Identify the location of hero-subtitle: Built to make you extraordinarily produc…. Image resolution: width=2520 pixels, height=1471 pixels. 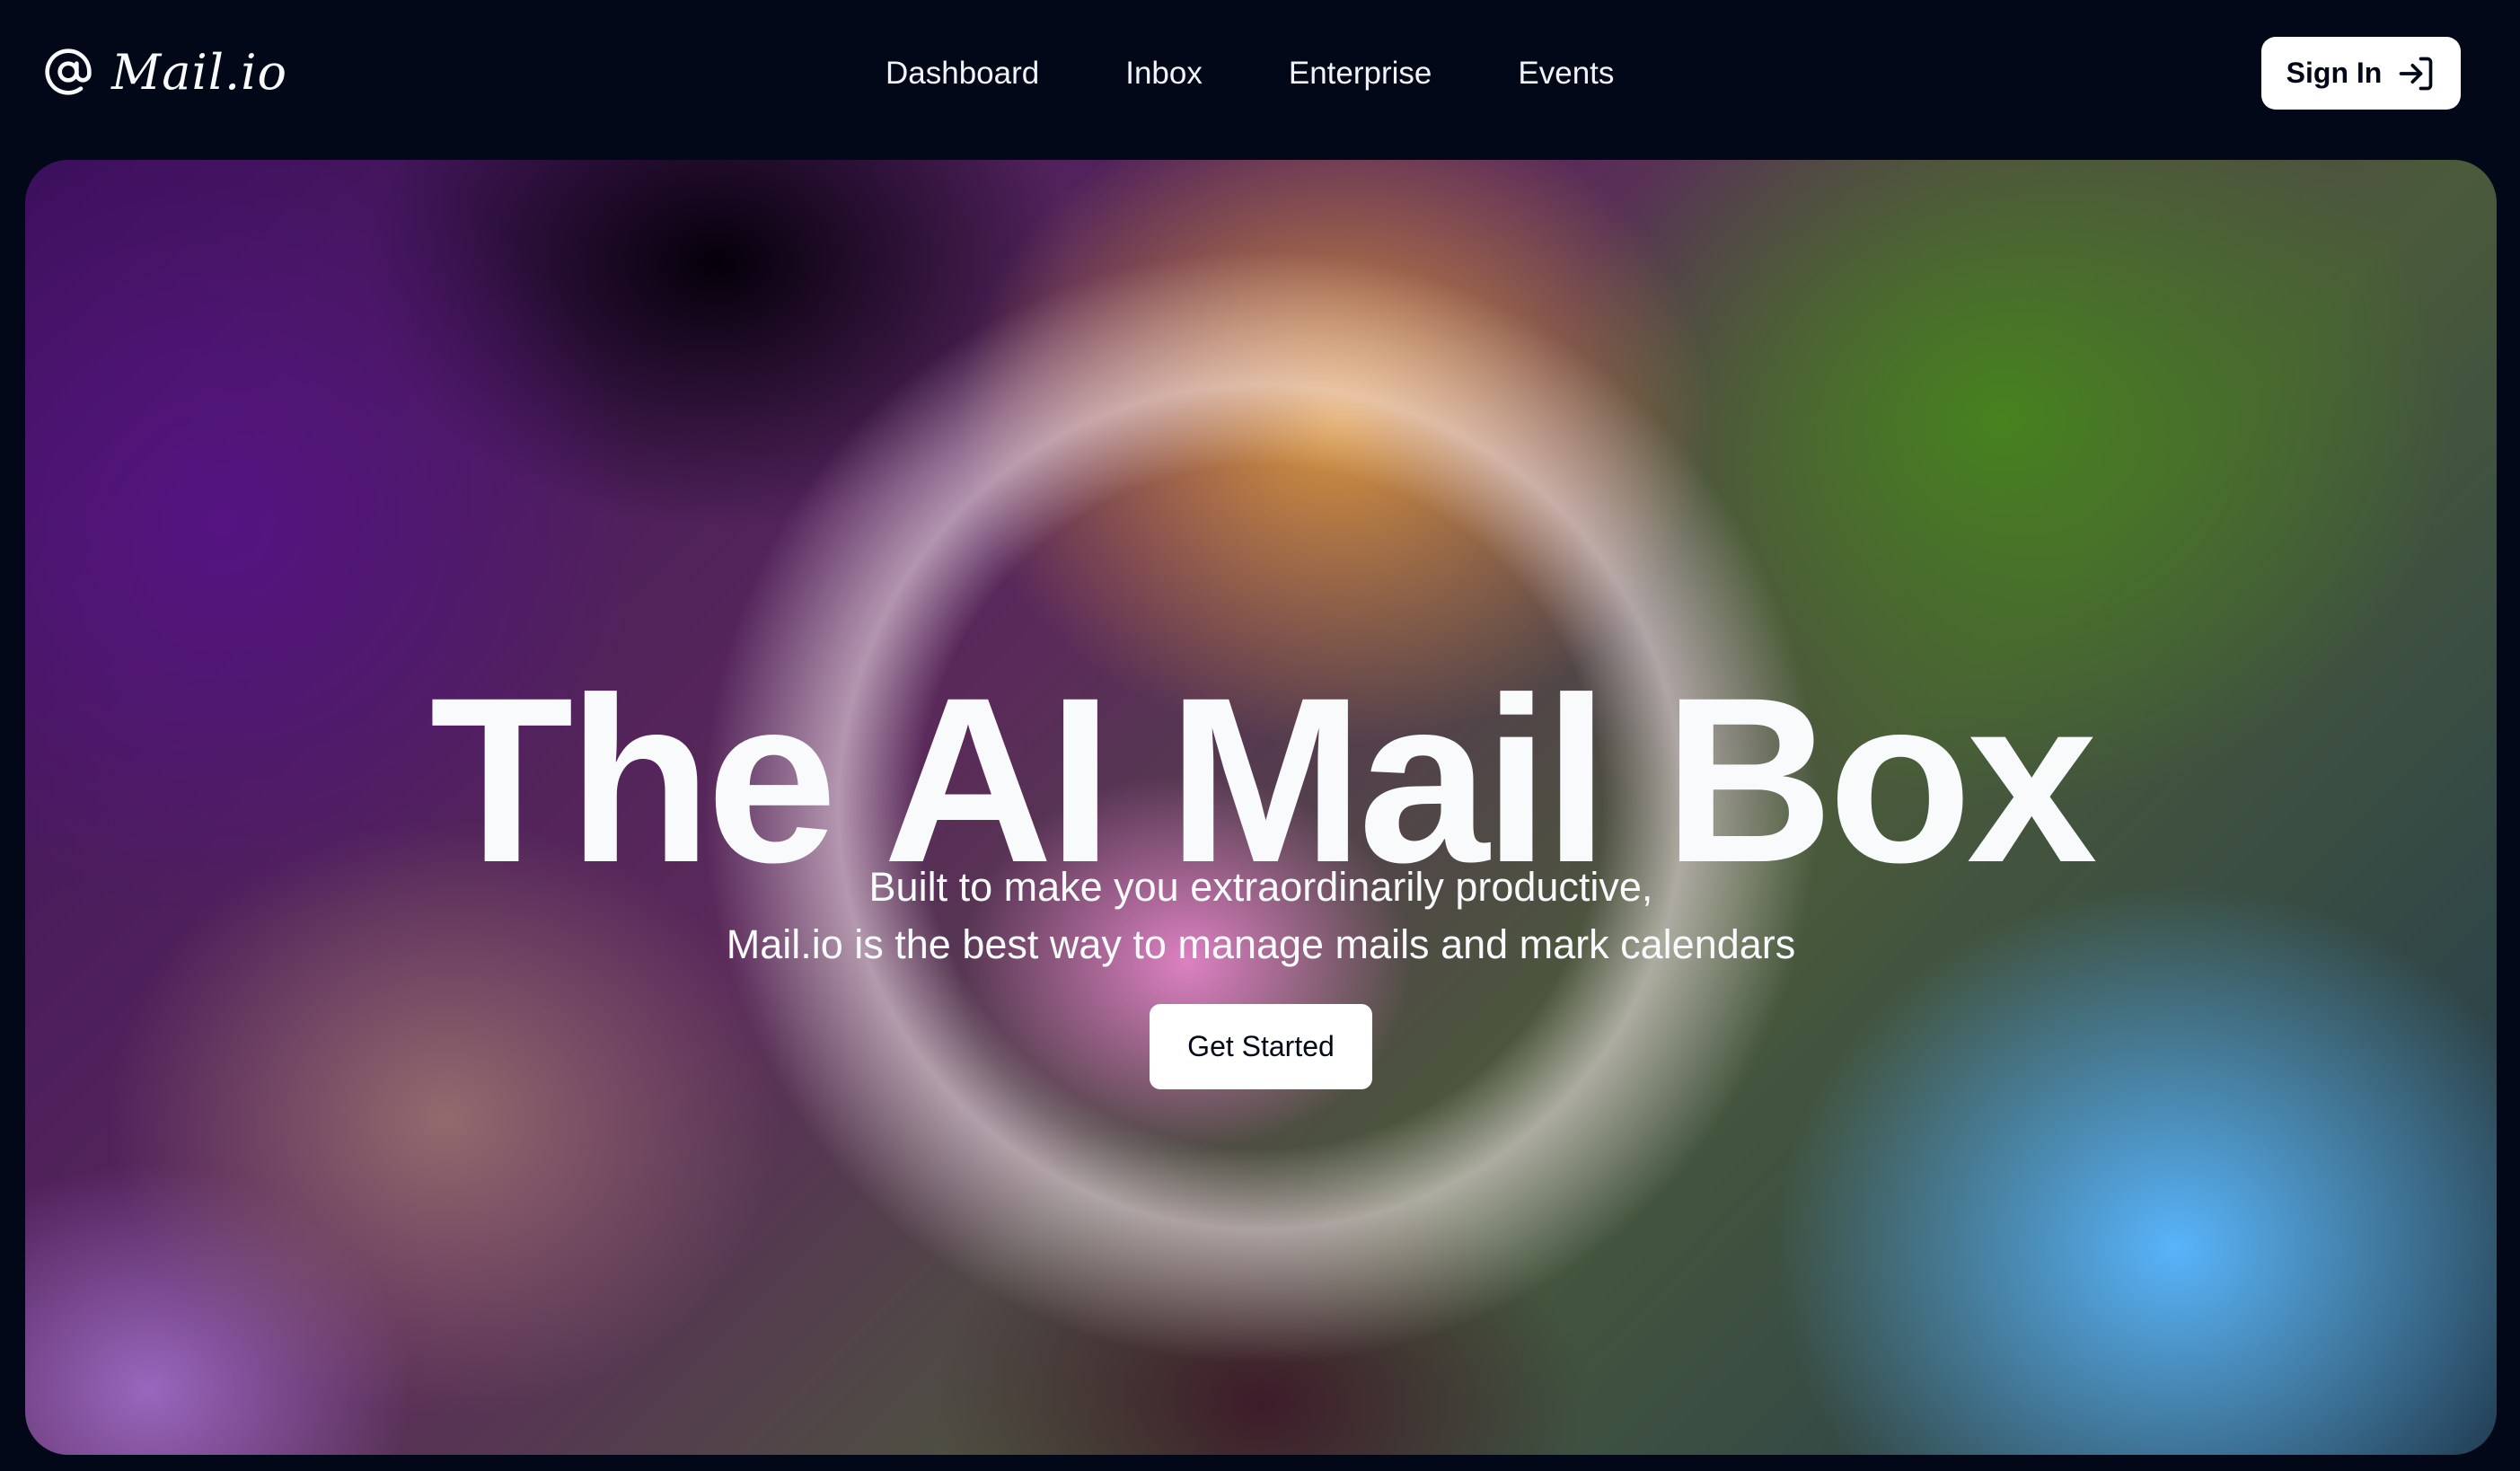
(1261, 916).